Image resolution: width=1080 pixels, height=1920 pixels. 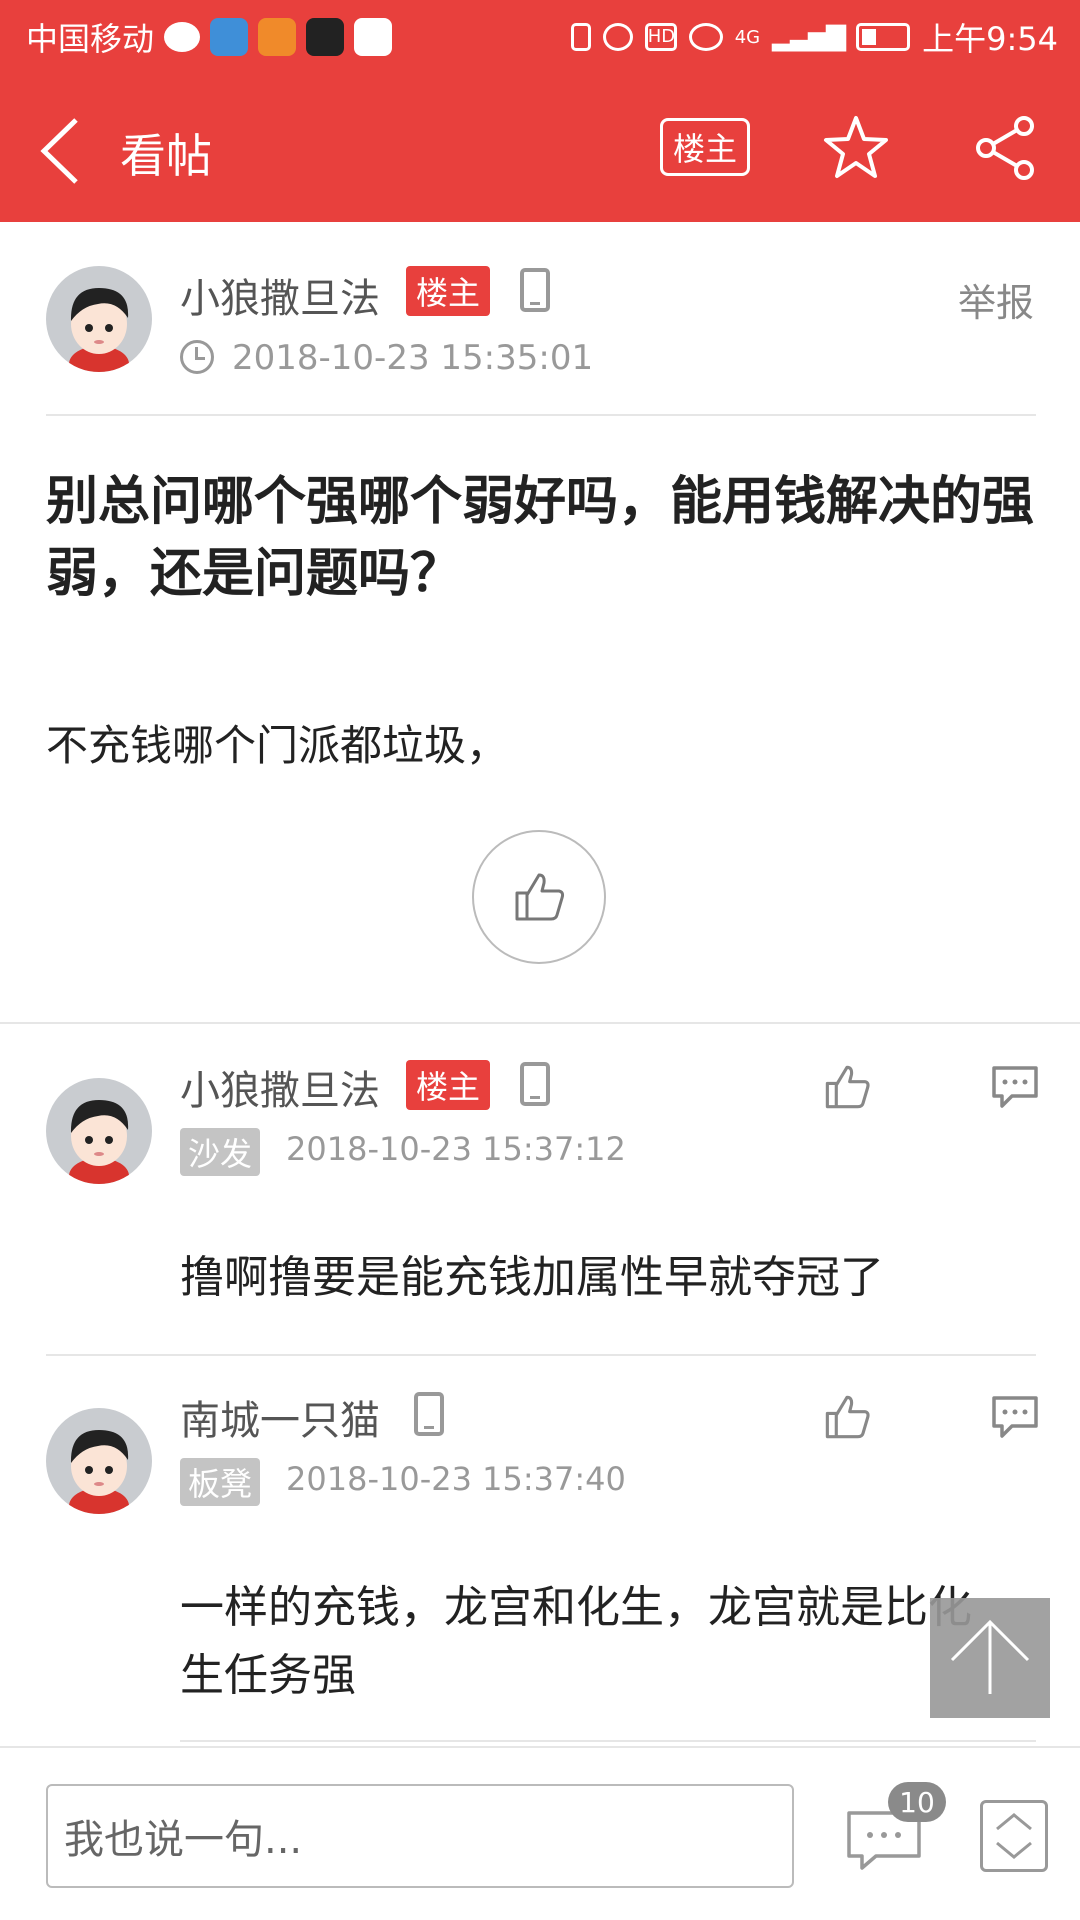 I want to click on app-icon-paper-plane, so click(x=229, y=37).